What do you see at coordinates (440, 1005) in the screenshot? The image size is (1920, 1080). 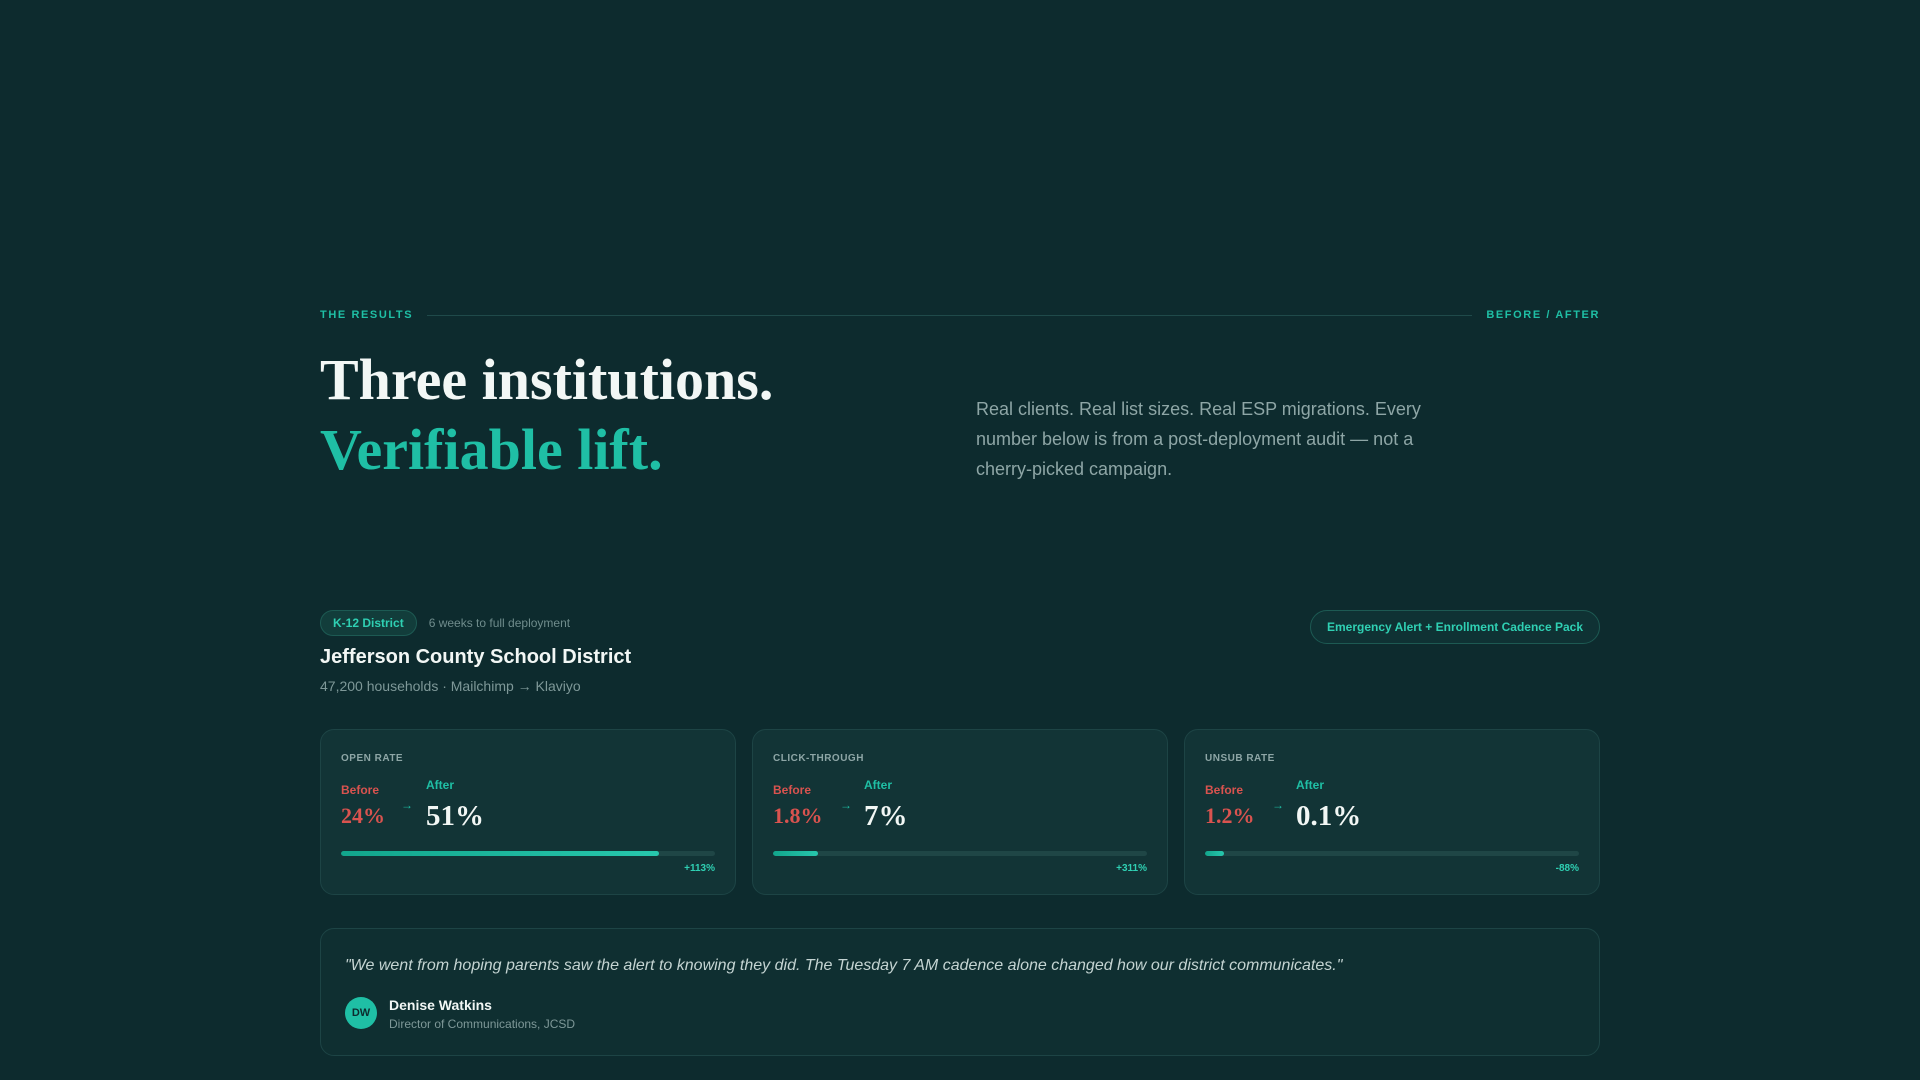 I see `testimonial-author: Denise Watkins` at bounding box center [440, 1005].